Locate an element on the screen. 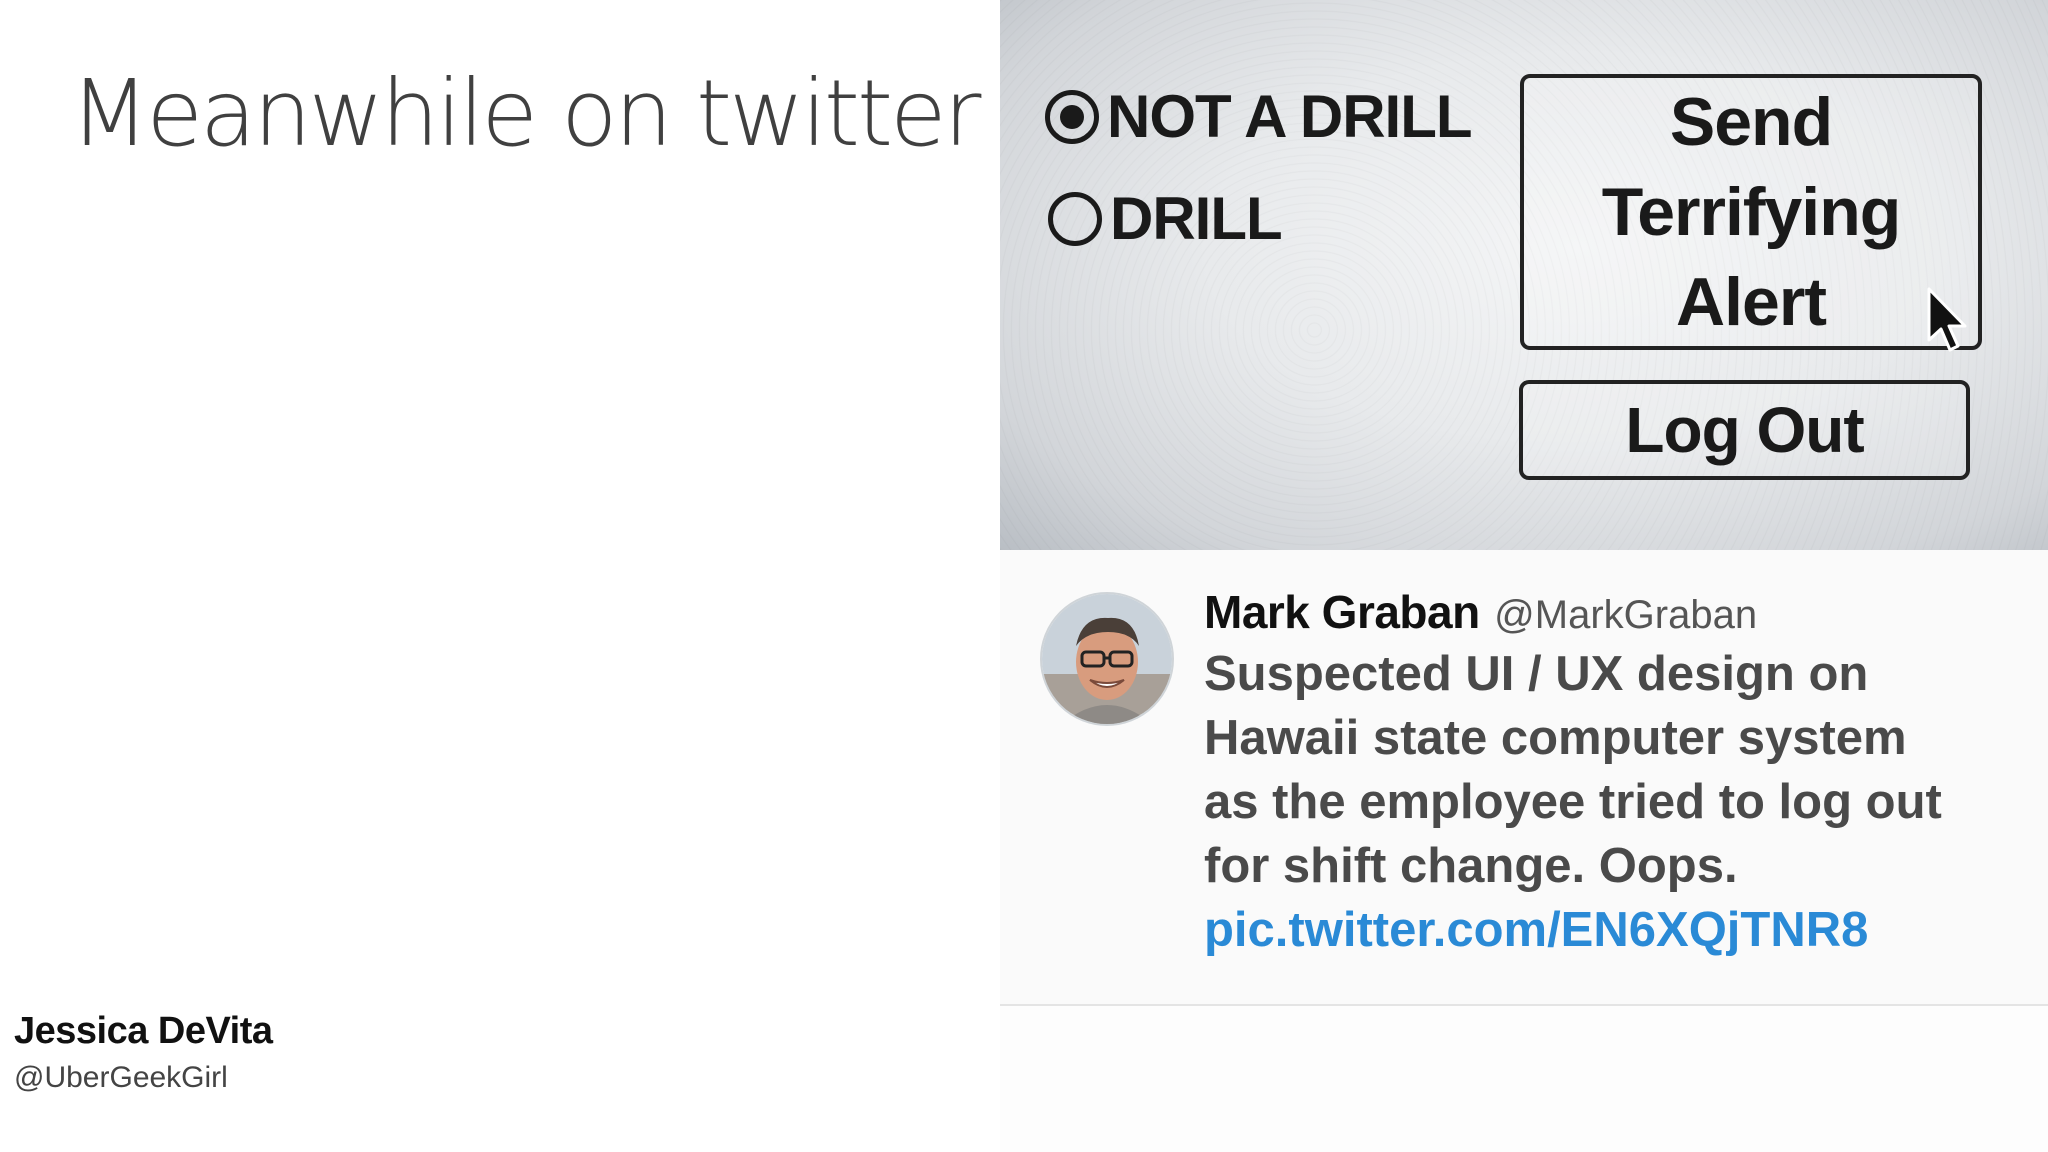 The height and width of the screenshot is (1152, 2048). radio-drill: DRILL is located at coordinates (1165, 218).